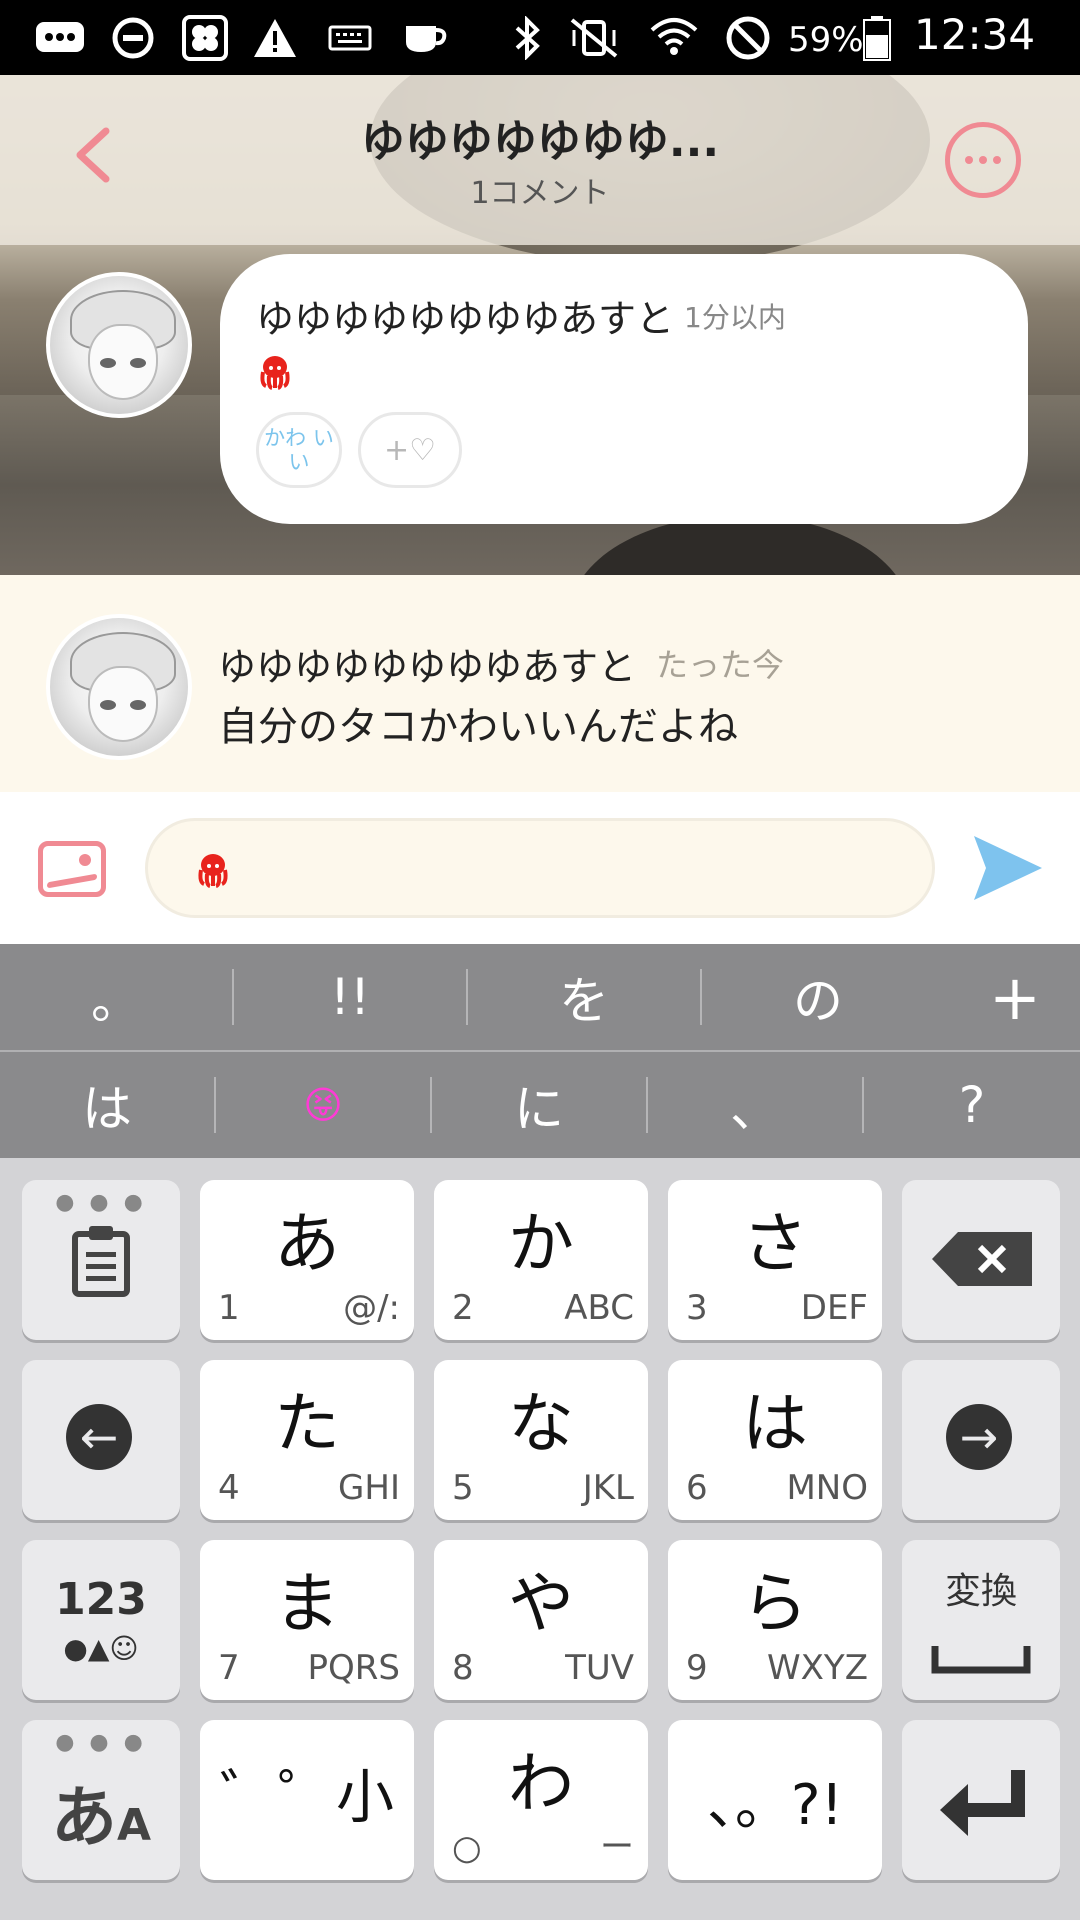 The width and height of the screenshot is (1080, 1920). I want to click on send-button, so click(1008, 868).